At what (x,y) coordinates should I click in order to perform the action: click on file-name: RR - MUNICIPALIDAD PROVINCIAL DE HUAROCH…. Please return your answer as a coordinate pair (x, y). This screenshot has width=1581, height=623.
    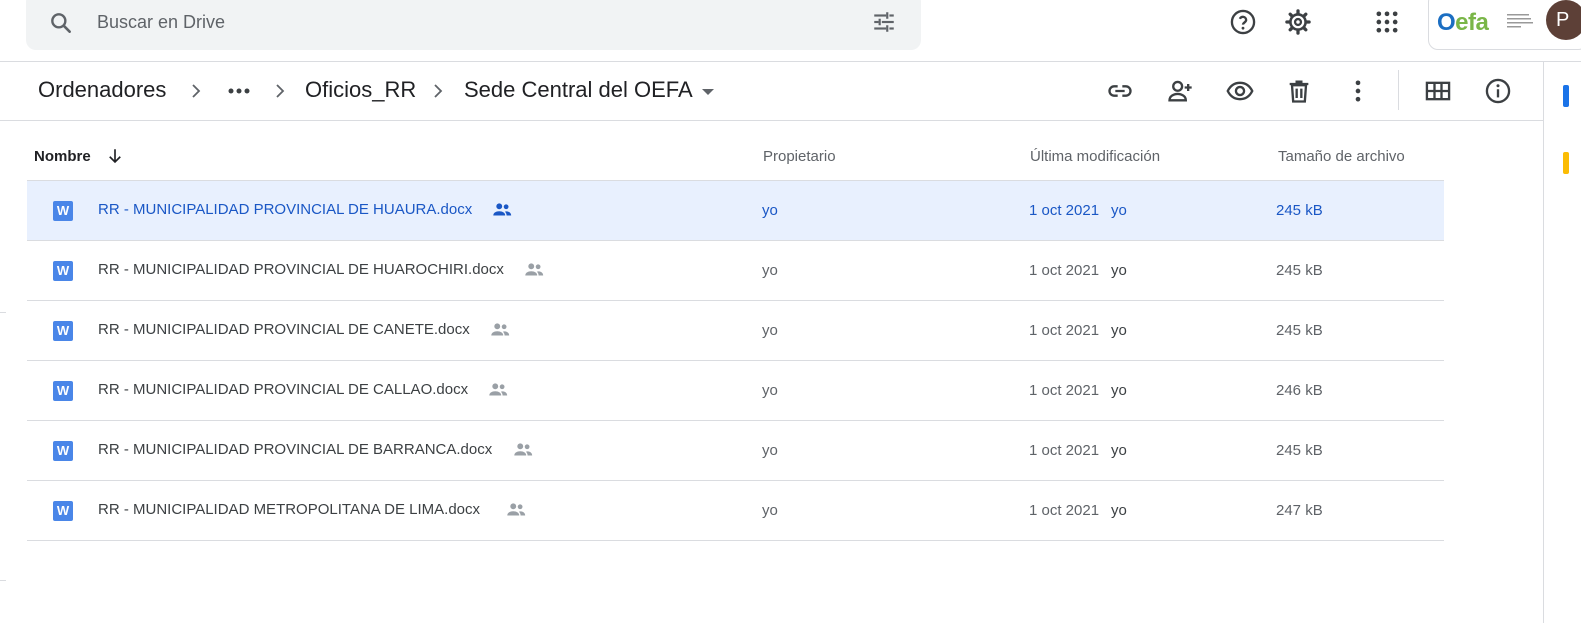
    Looking at the image, I should click on (301, 269).